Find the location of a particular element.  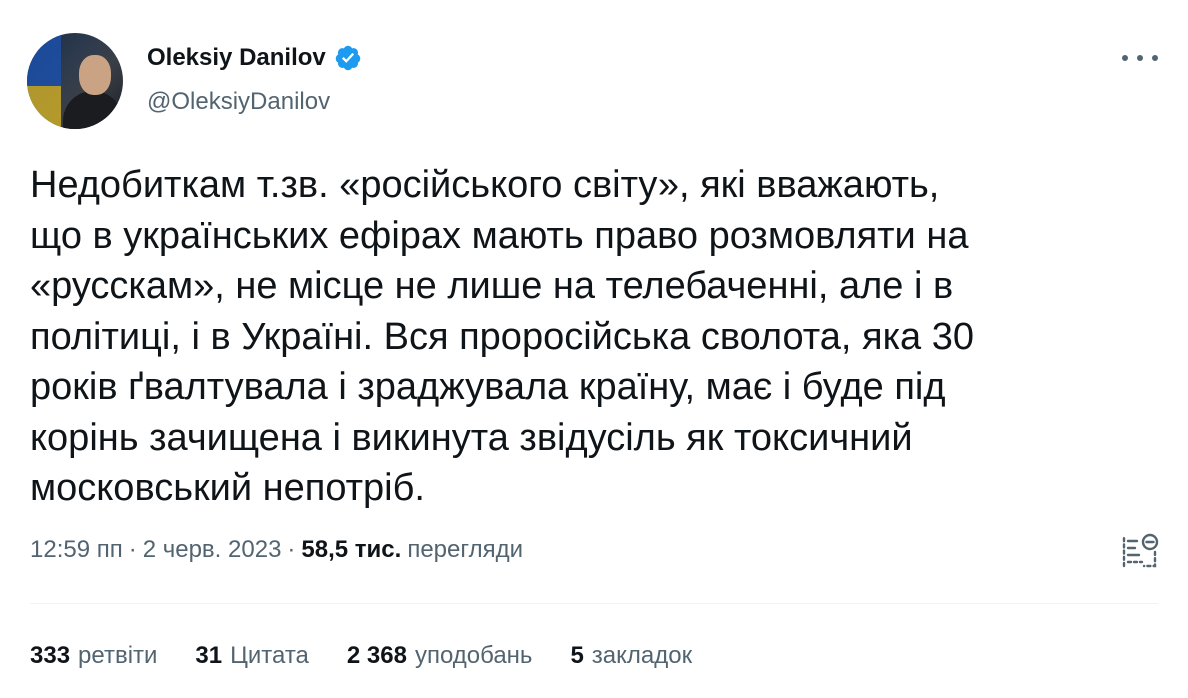

bookmarks-stat: 5 закладок is located at coordinates (631, 656).